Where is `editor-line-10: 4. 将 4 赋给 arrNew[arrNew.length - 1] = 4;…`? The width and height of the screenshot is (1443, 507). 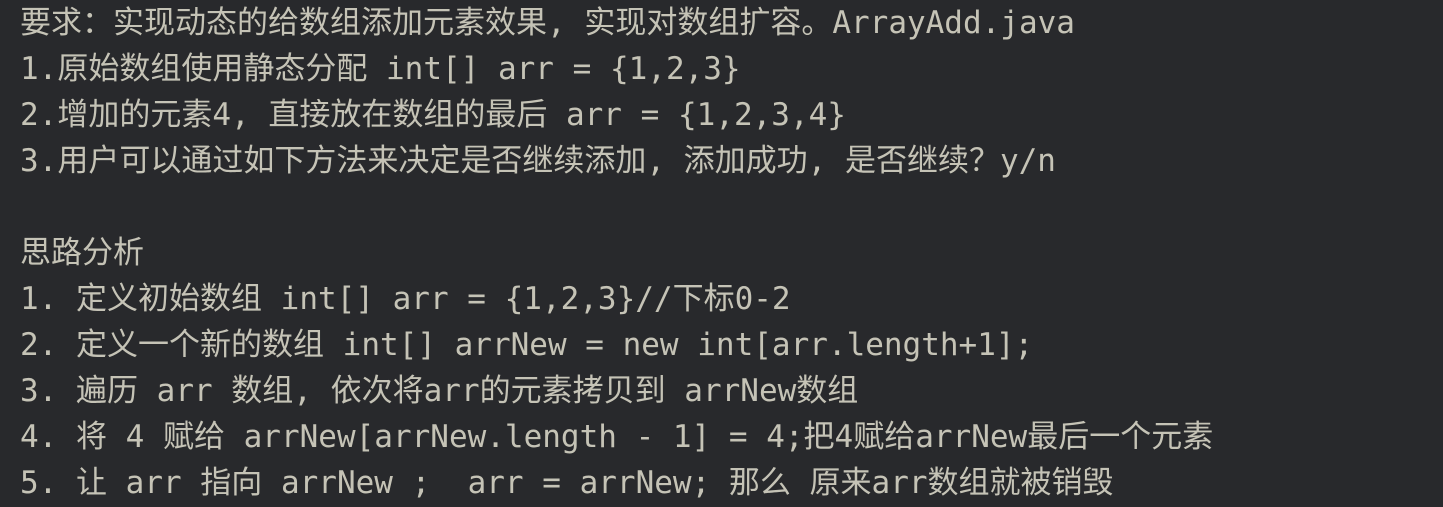 editor-line-10: 4. 将 4 赋给 arrNew[arrNew.length - 1] = 4;… is located at coordinates (617, 437).